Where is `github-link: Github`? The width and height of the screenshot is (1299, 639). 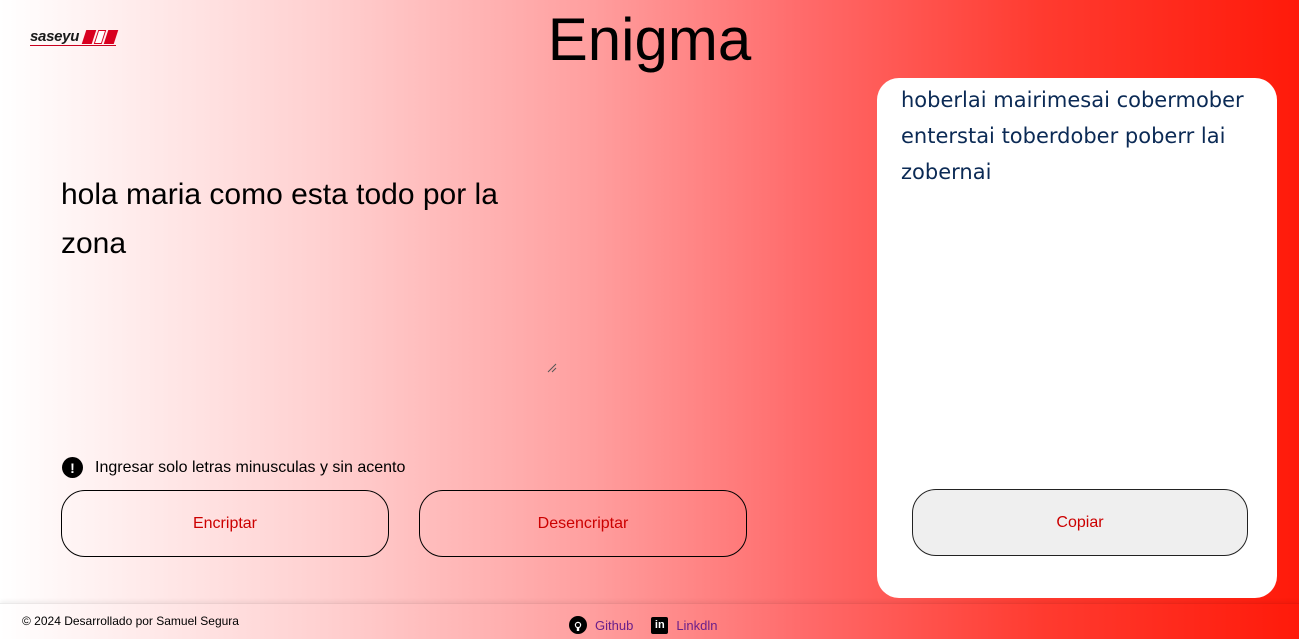 github-link: Github is located at coordinates (601, 625).